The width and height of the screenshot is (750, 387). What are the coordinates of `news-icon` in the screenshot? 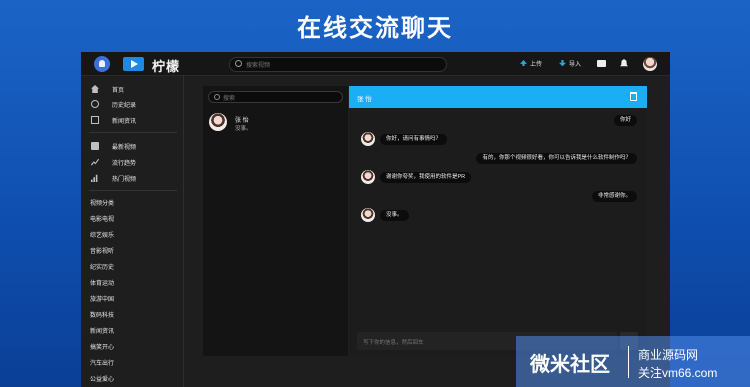 It's located at (95, 120).